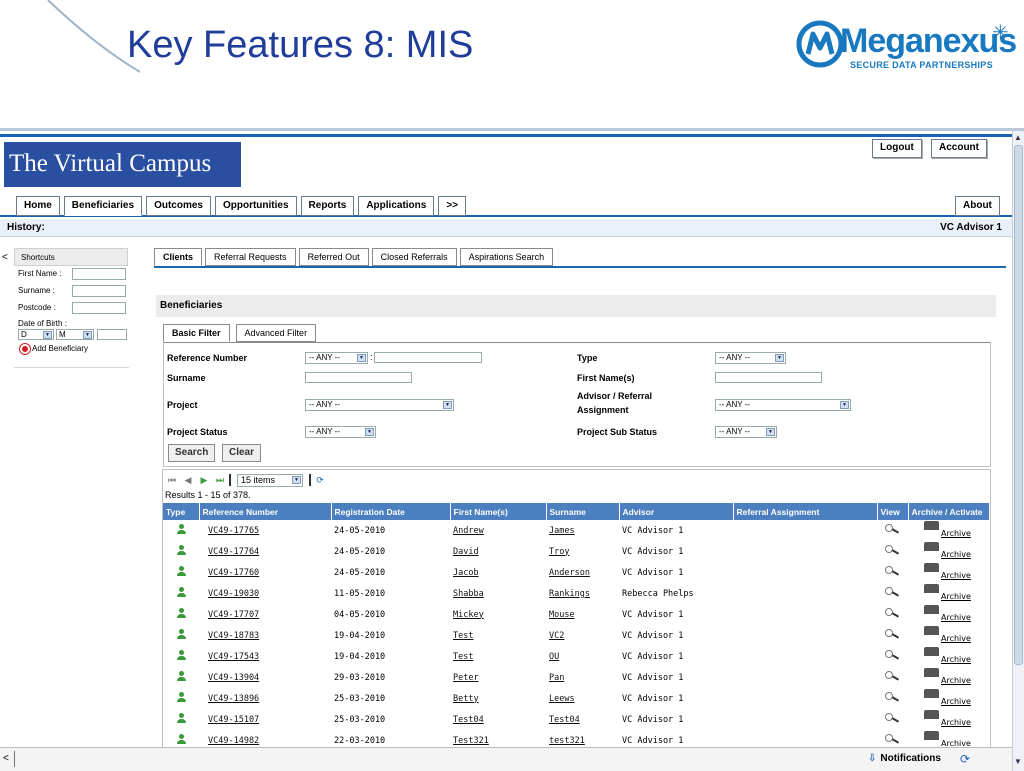 The height and width of the screenshot is (771, 1024). What do you see at coordinates (582, 656) in the screenshot?
I see `row-surname: OU` at bounding box center [582, 656].